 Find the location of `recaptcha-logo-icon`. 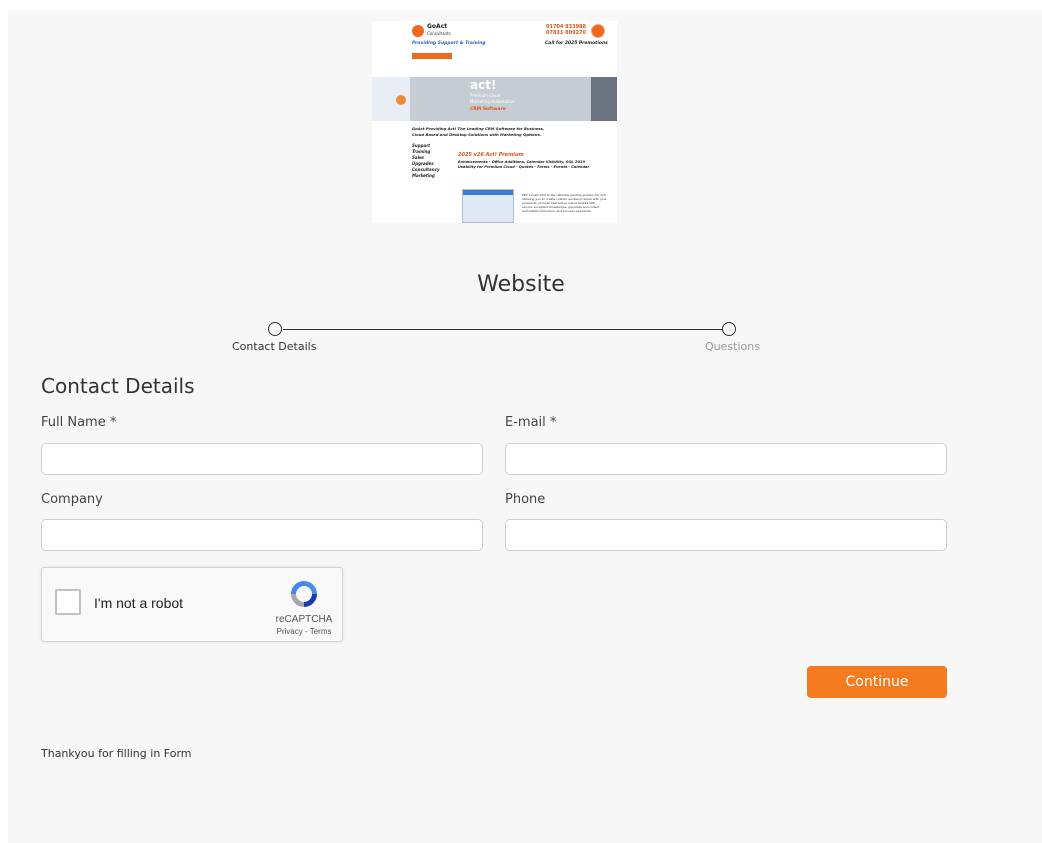

recaptcha-logo-icon is located at coordinates (304, 594).